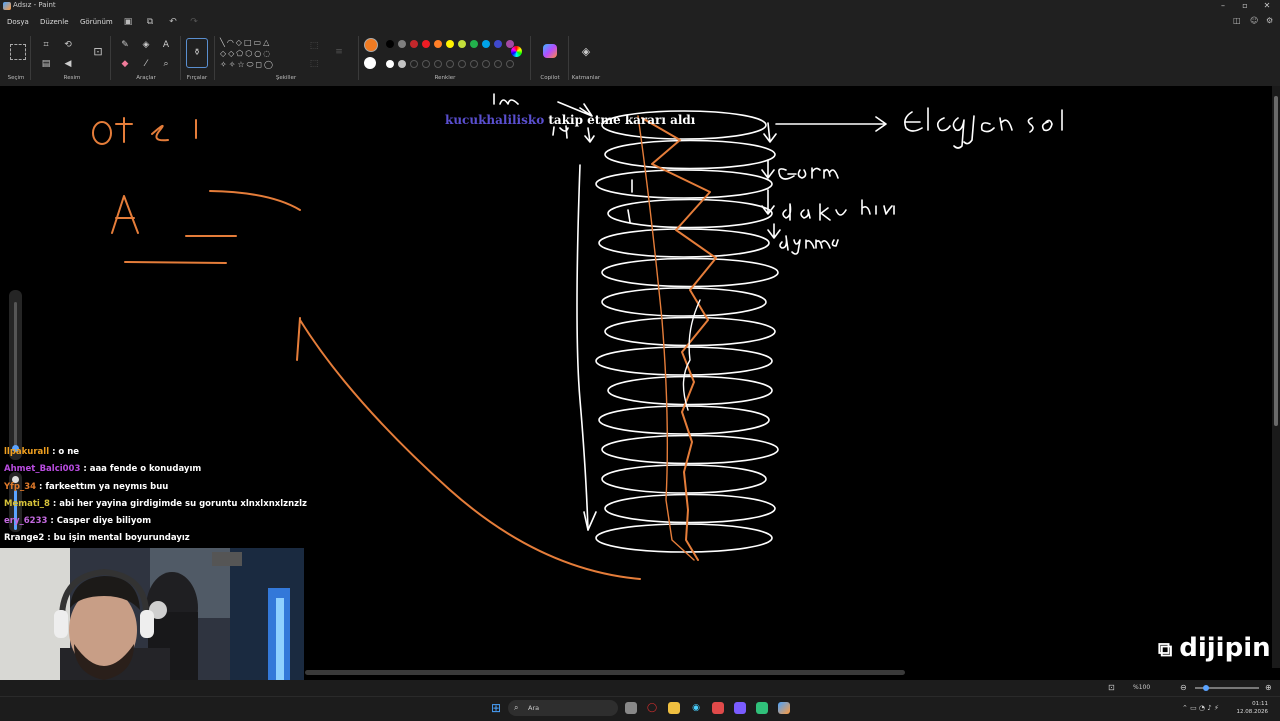 The image size is (1280, 721). What do you see at coordinates (68, 64) in the screenshot?
I see `flip-icon: ◀` at bounding box center [68, 64].